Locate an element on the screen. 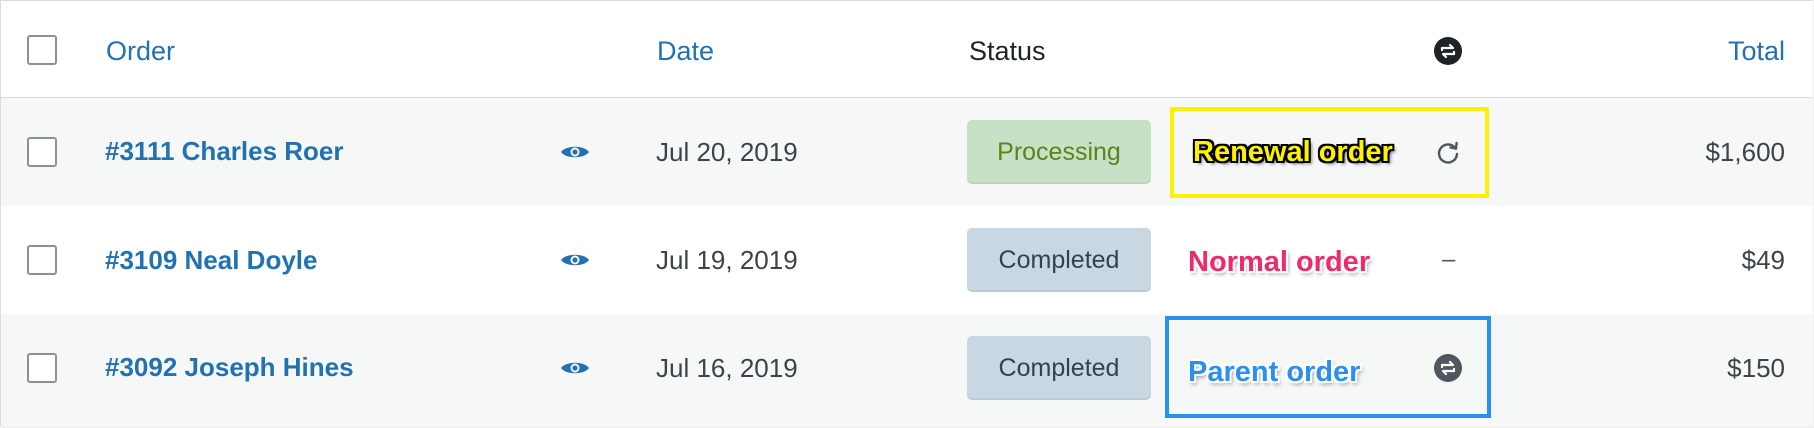  parent-subscription-icon is located at coordinates (1448, 368).